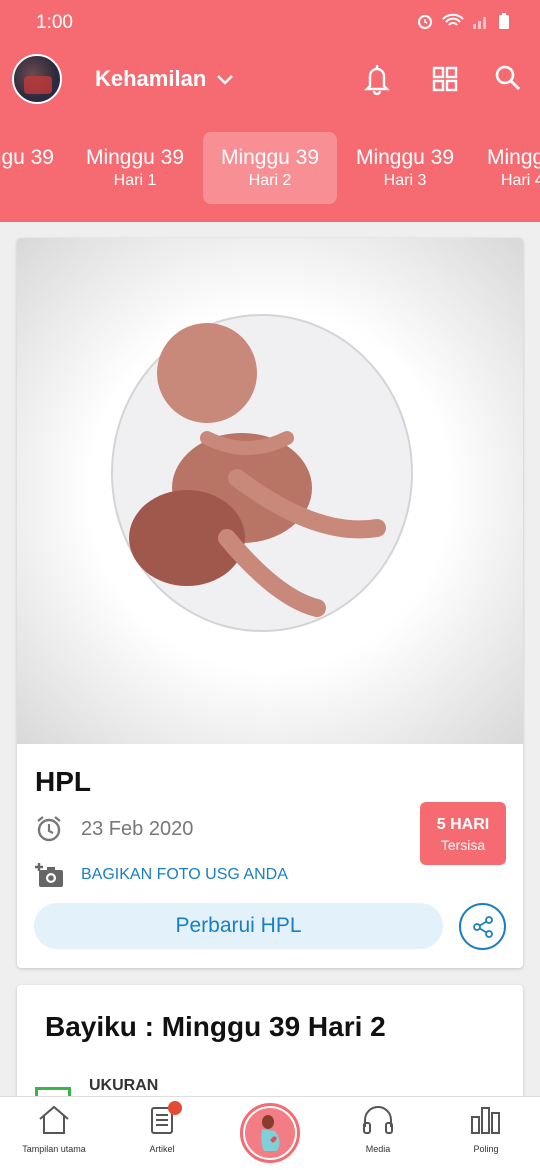 This screenshot has width=540, height=1170. Describe the element at coordinates (225, 79) in the screenshot. I see `chevron-down-icon` at that location.